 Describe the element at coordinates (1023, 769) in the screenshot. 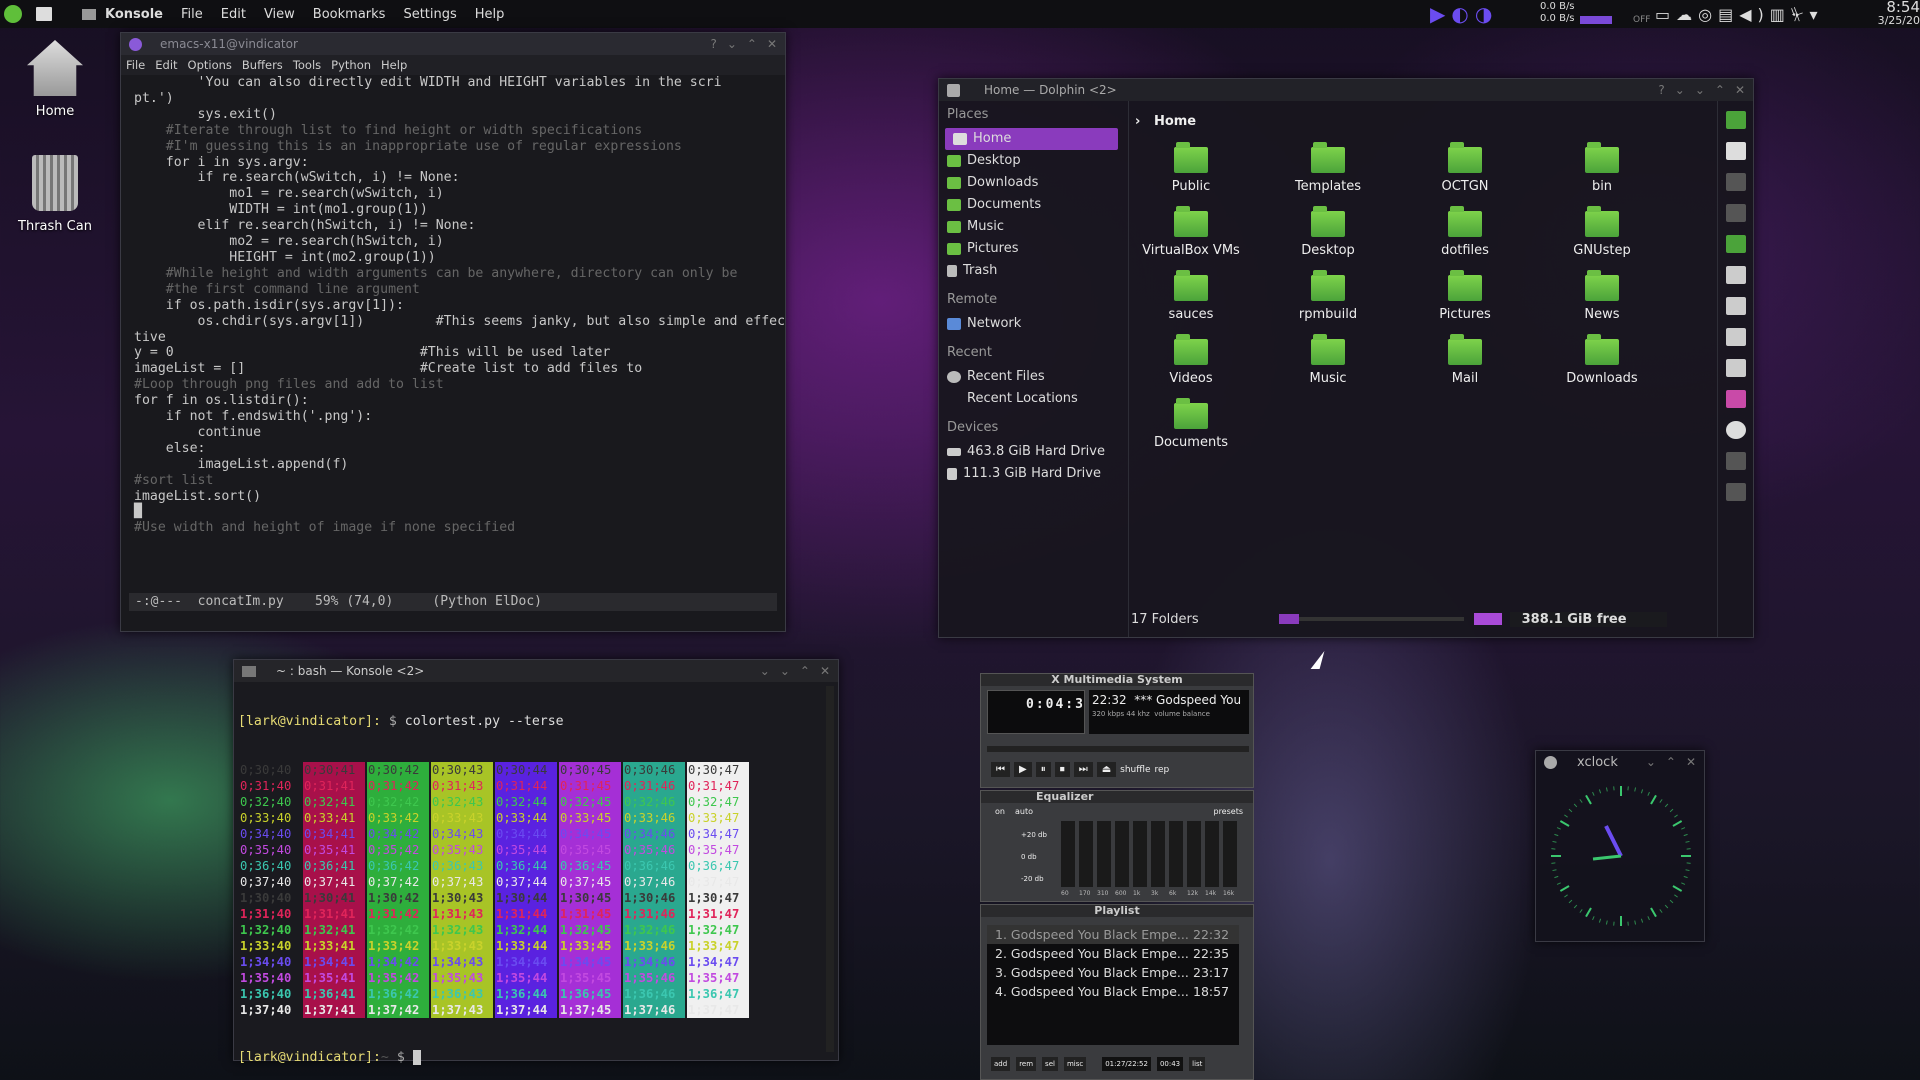

I see `play-button: ▶` at that location.